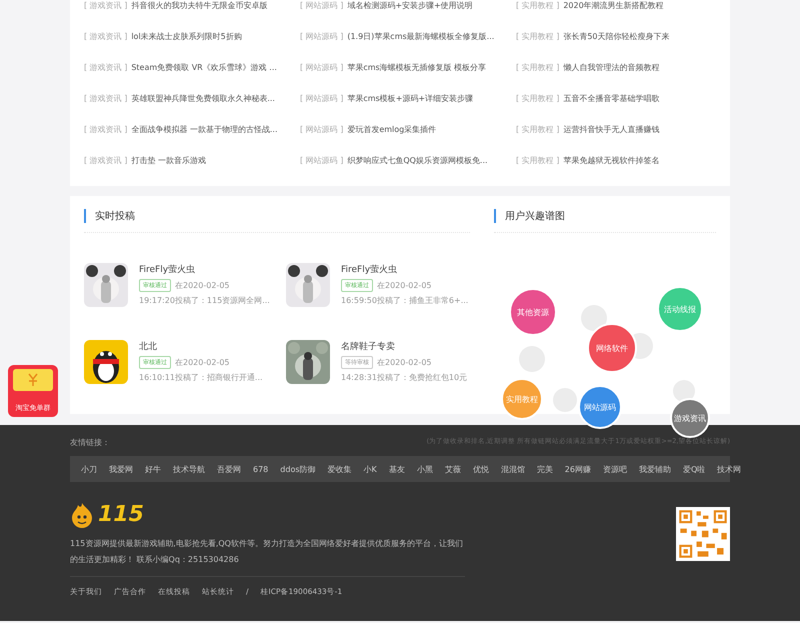 The height and width of the screenshot is (623, 800). What do you see at coordinates (404, 346) in the screenshot?
I see `user-name: 名牌鞋子专卖` at bounding box center [404, 346].